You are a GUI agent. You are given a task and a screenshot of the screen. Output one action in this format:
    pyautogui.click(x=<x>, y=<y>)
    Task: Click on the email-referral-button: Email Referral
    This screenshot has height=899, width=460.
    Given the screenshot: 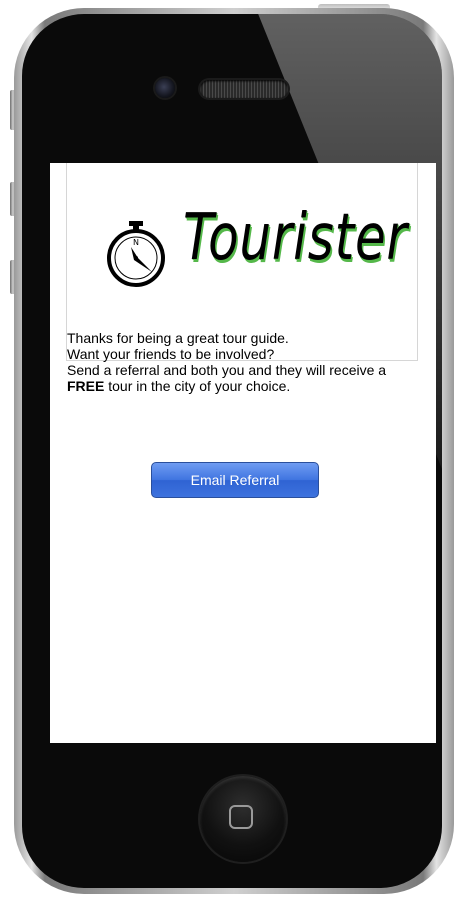 What is the action you would take?
    pyautogui.click(x=235, y=480)
    